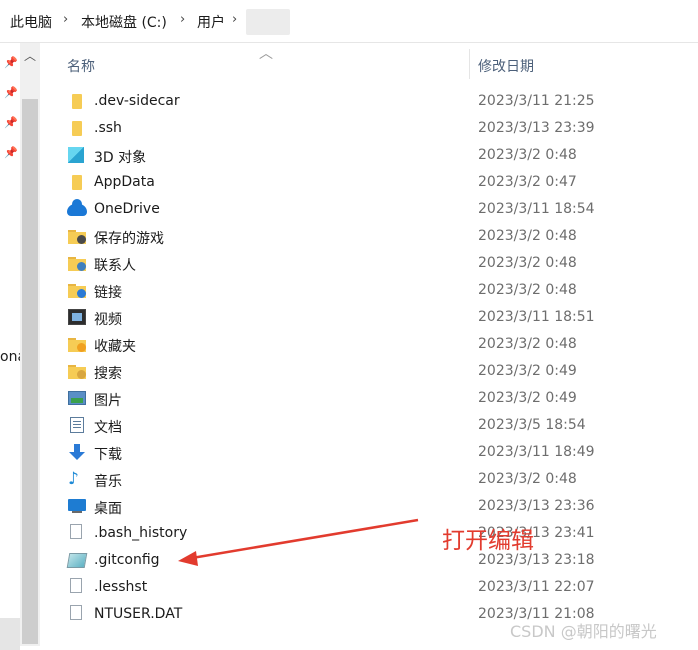 This screenshot has width=698, height=650. What do you see at coordinates (369, 317) in the screenshot?
I see `file-row: 视频 2023/3/11 18:51` at bounding box center [369, 317].